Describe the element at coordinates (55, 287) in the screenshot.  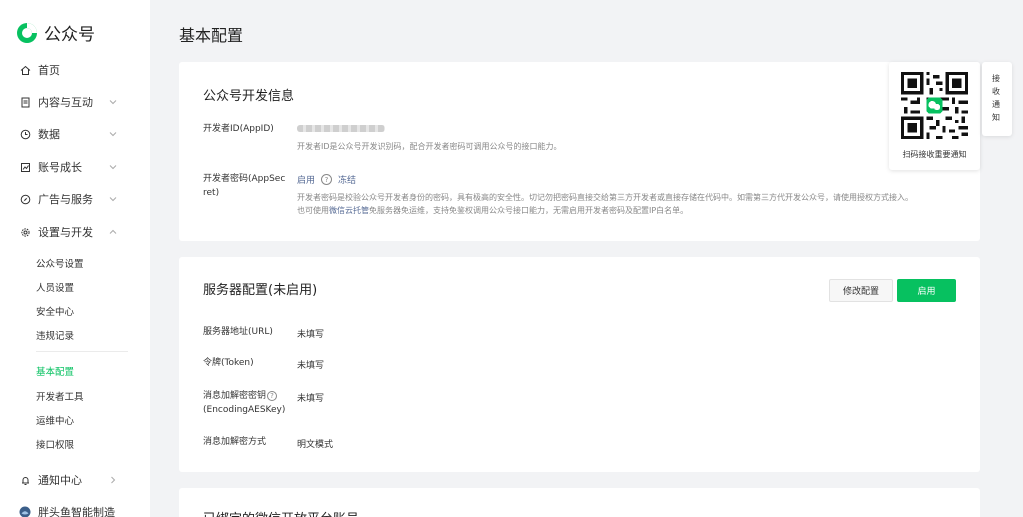
I see `sub-item-personnel-settings: 人员设置` at that location.